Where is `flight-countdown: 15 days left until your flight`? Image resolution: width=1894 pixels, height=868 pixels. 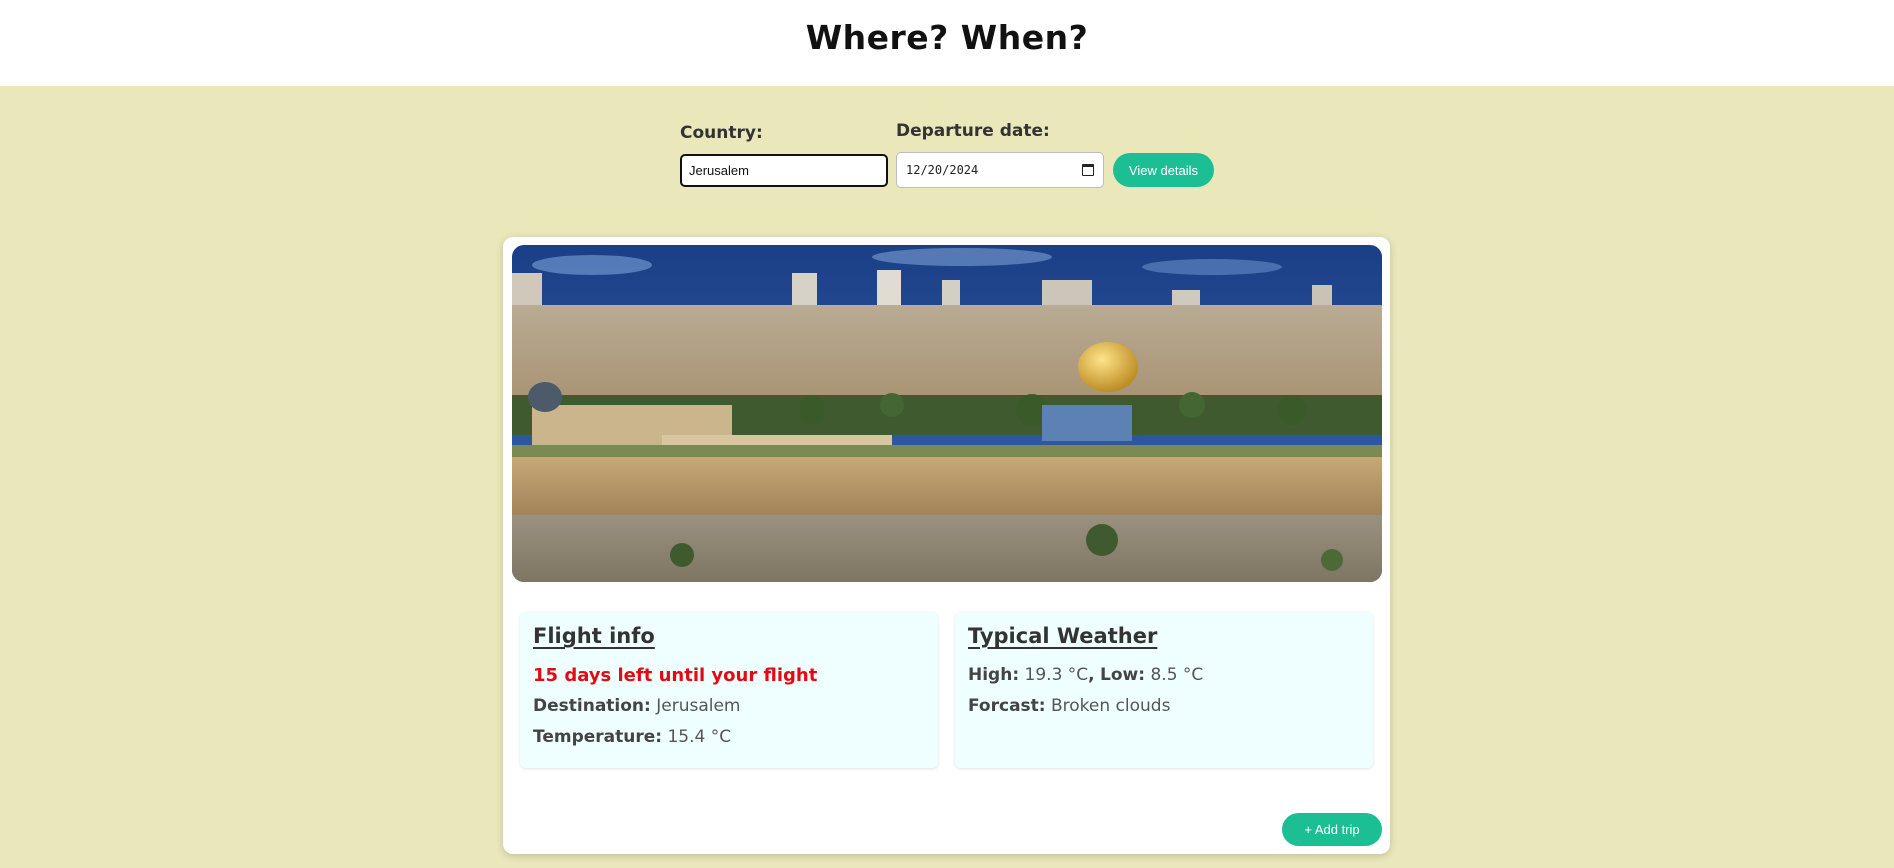
flight-countdown: 15 days left until your flight is located at coordinates (675, 675).